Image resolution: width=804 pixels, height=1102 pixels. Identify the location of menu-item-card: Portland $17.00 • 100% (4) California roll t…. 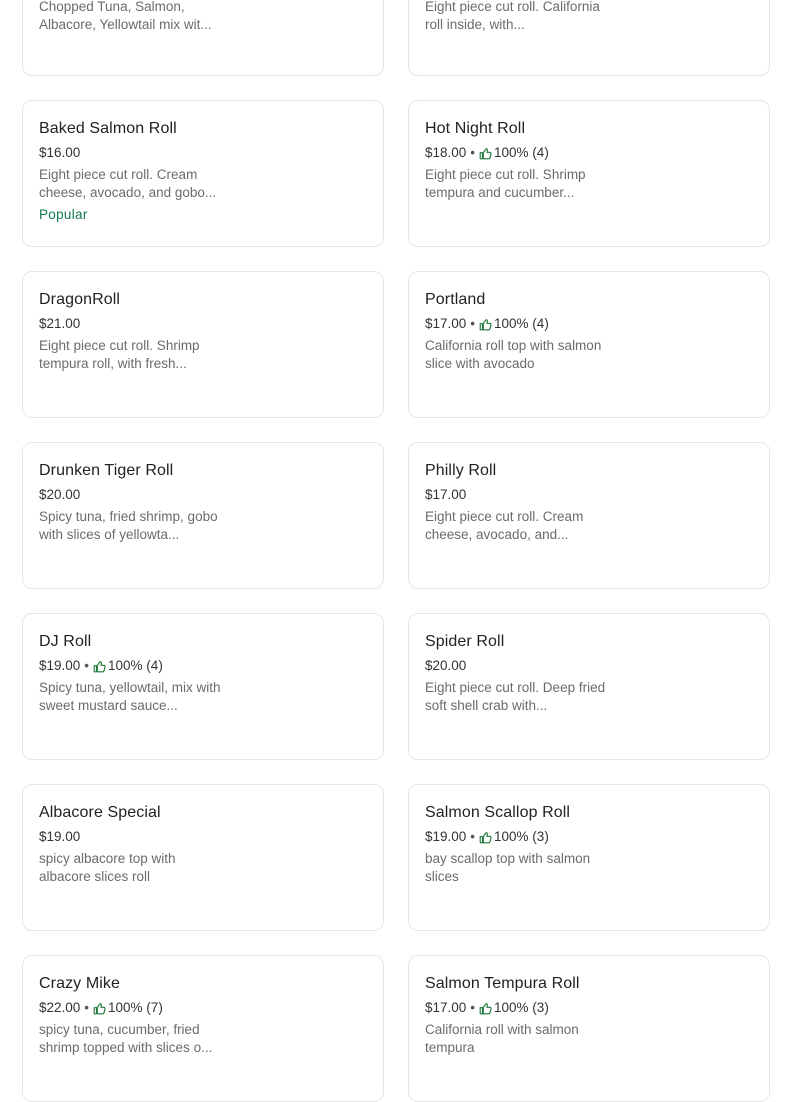
(589, 344).